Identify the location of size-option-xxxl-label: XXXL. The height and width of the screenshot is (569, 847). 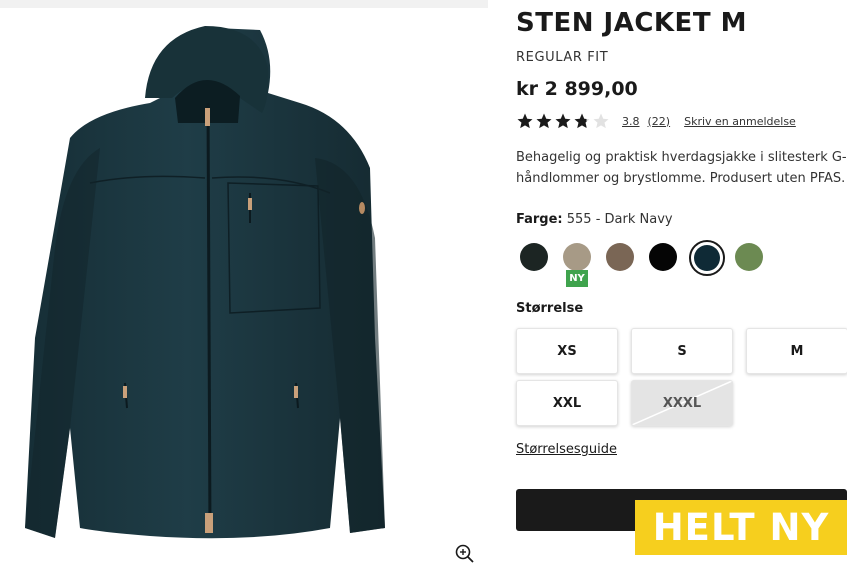
(682, 403).